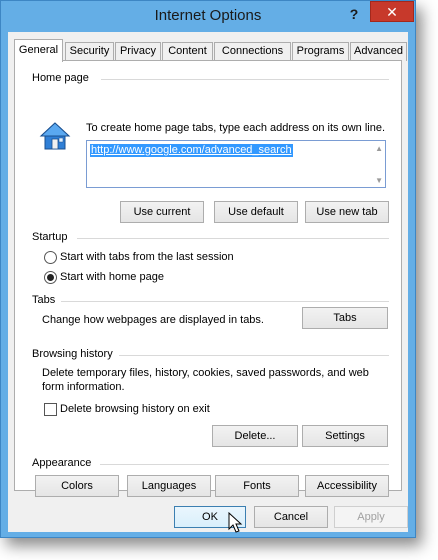 Image resolution: width=438 pixels, height=560 pixels. Describe the element at coordinates (379, 180) in the screenshot. I see `scroll-down-icon: ▼` at that location.